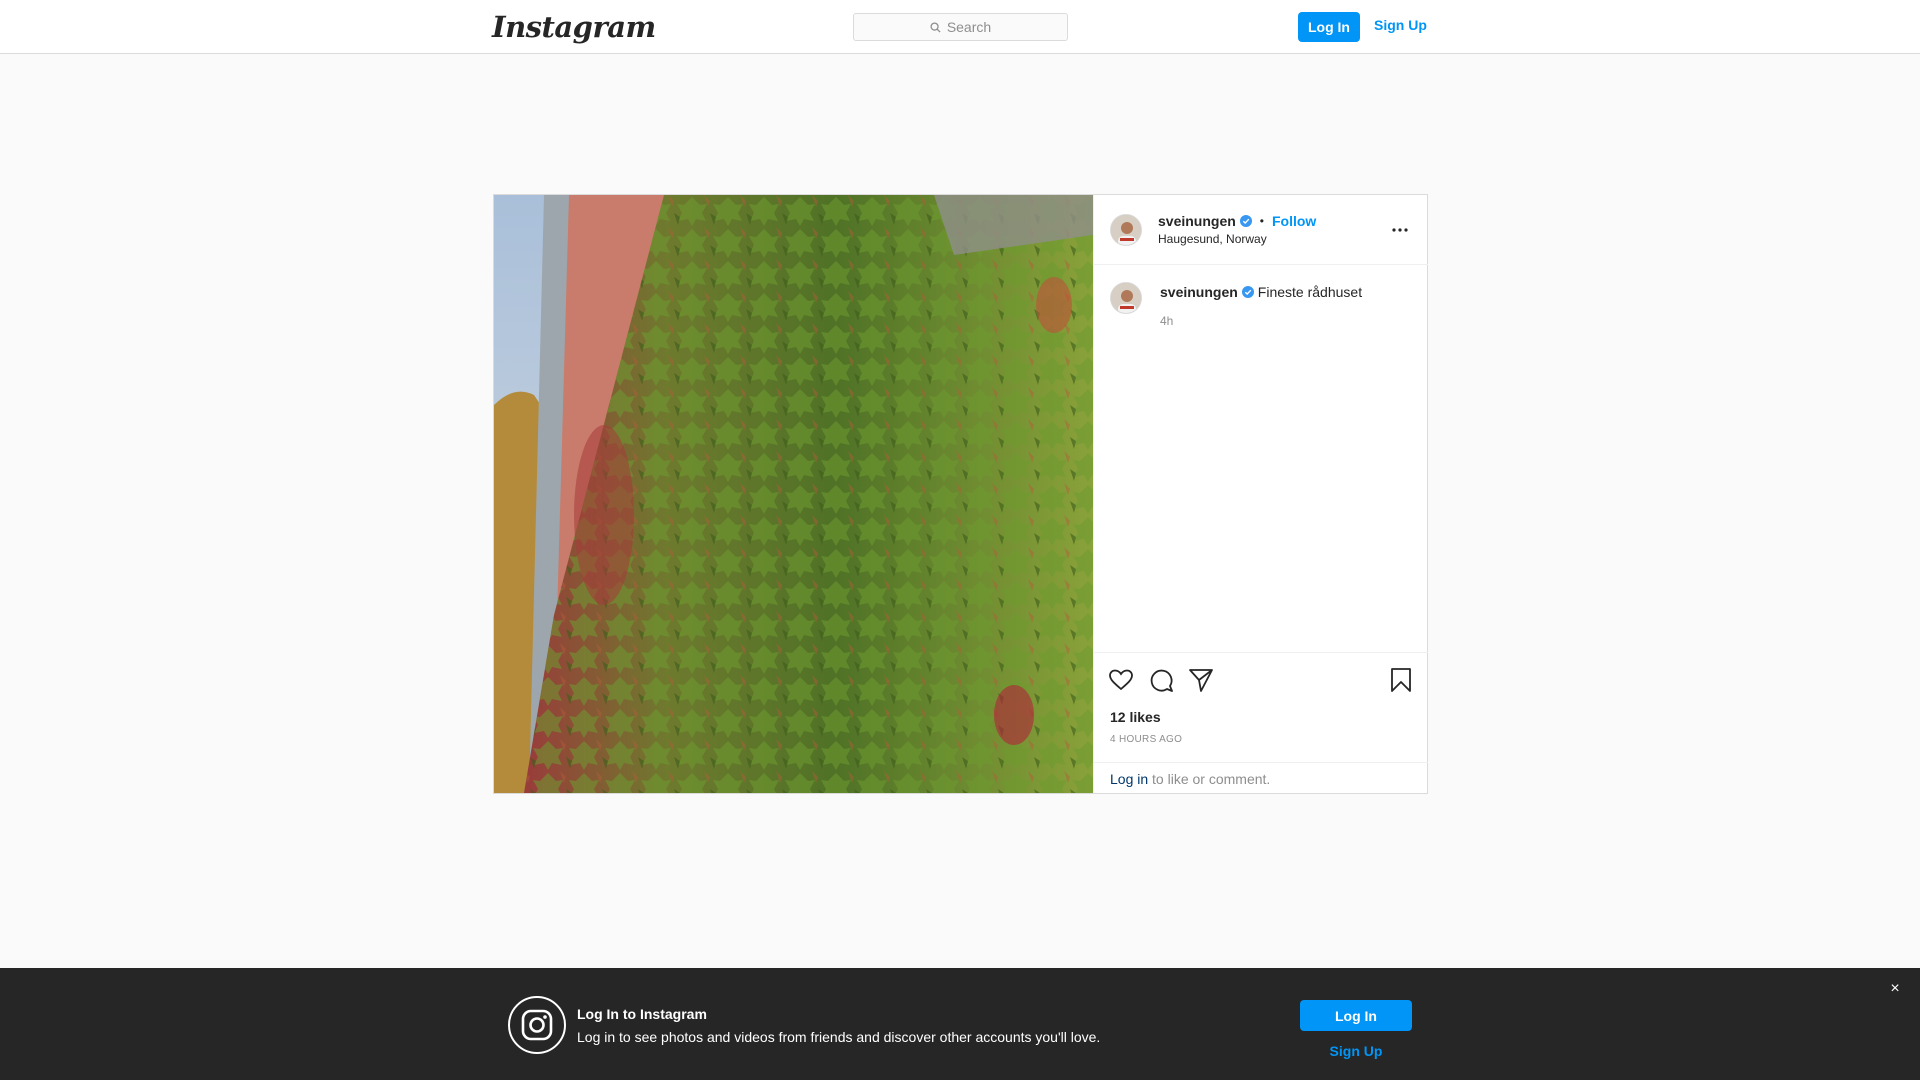 Image resolution: width=1920 pixels, height=1080 pixels. What do you see at coordinates (1356, 1015) in the screenshot?
I see `banner-login-button: Log In` at bounding box center [1356, 1015].